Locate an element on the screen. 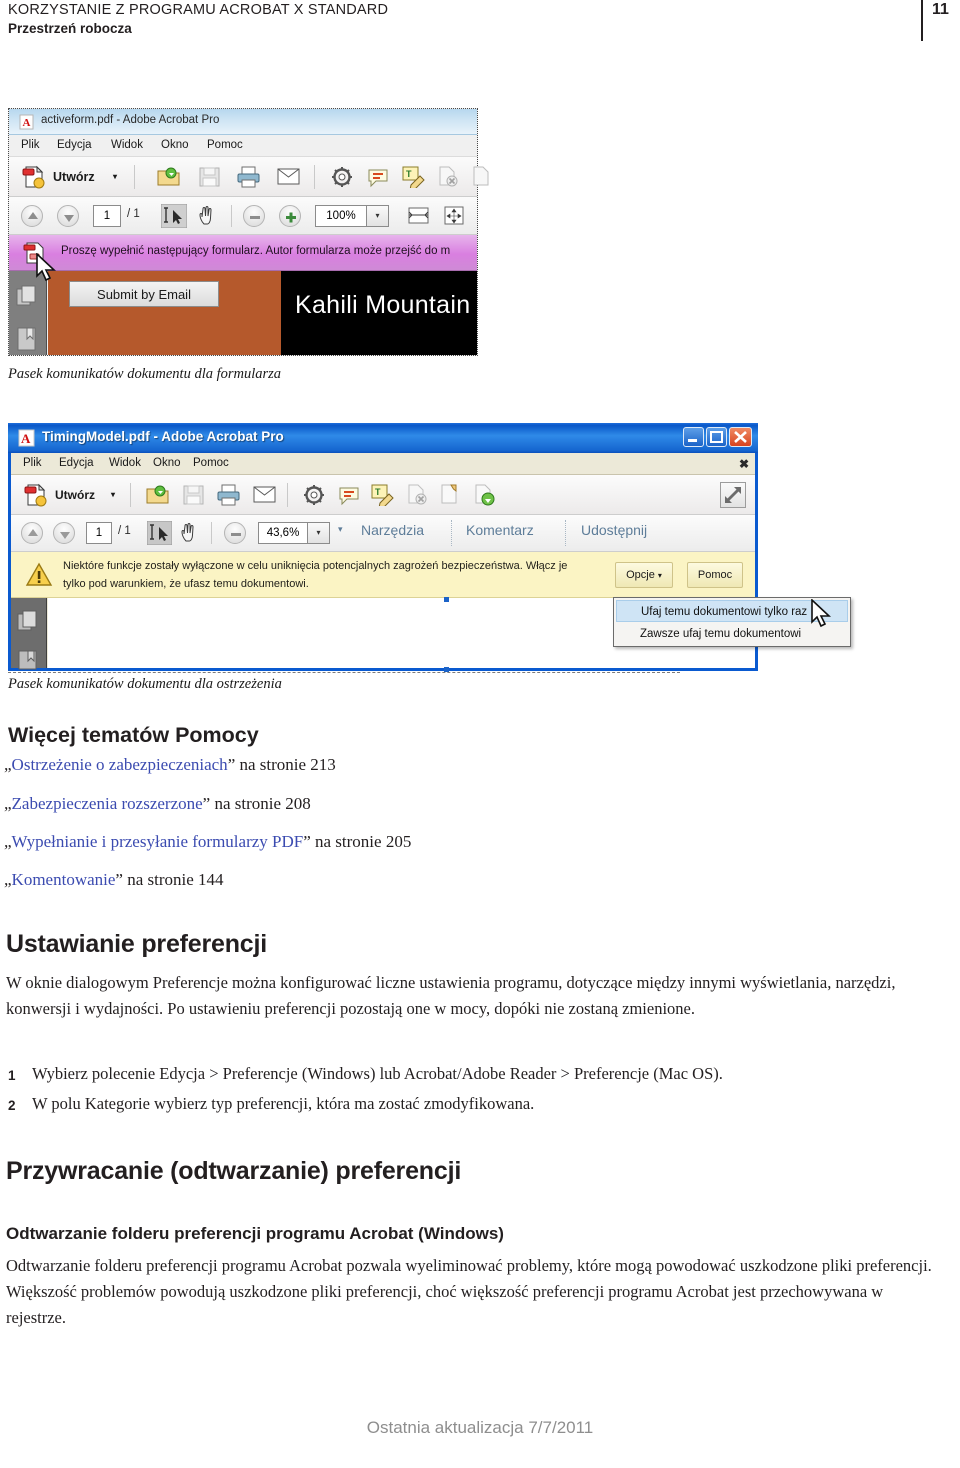  shot1-menu-plik: Plik is located at coordinates (30, 145).